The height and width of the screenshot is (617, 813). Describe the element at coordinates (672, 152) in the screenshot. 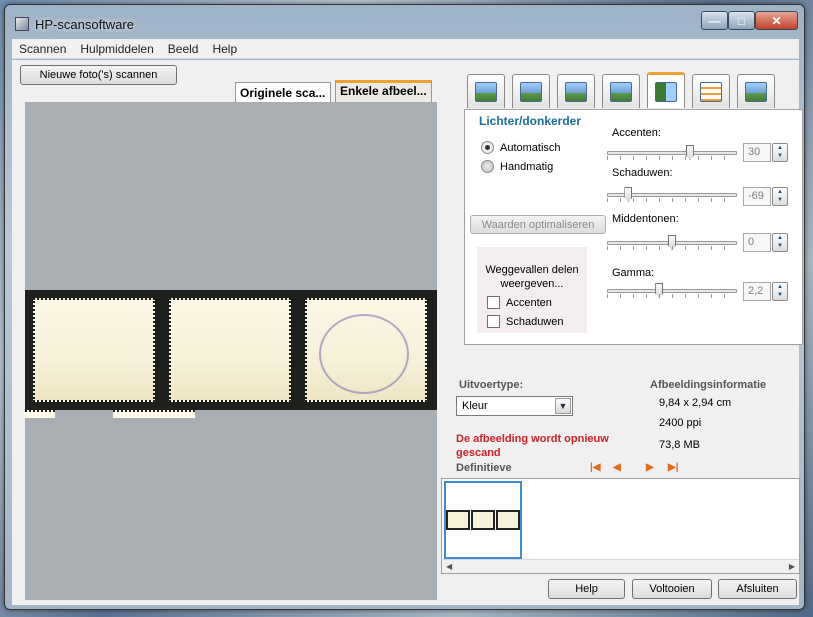

I see `accents-slider` at that location.